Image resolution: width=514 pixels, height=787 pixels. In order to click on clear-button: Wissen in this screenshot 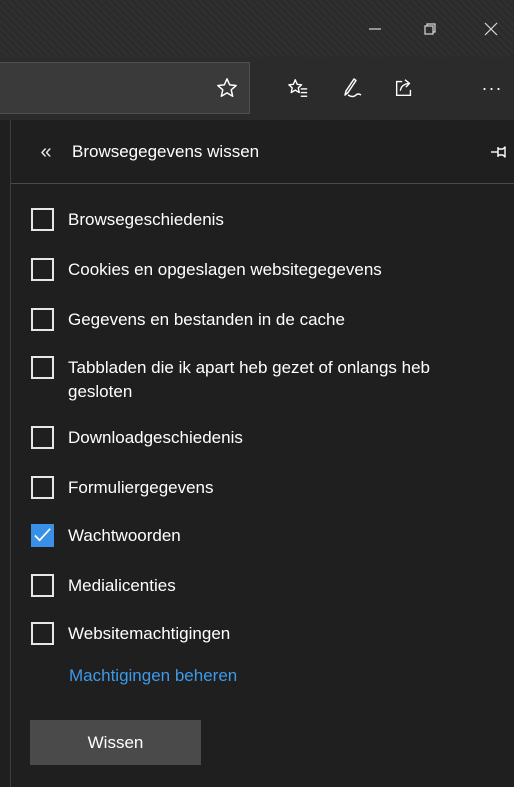, I will do `click(115, 742)`.